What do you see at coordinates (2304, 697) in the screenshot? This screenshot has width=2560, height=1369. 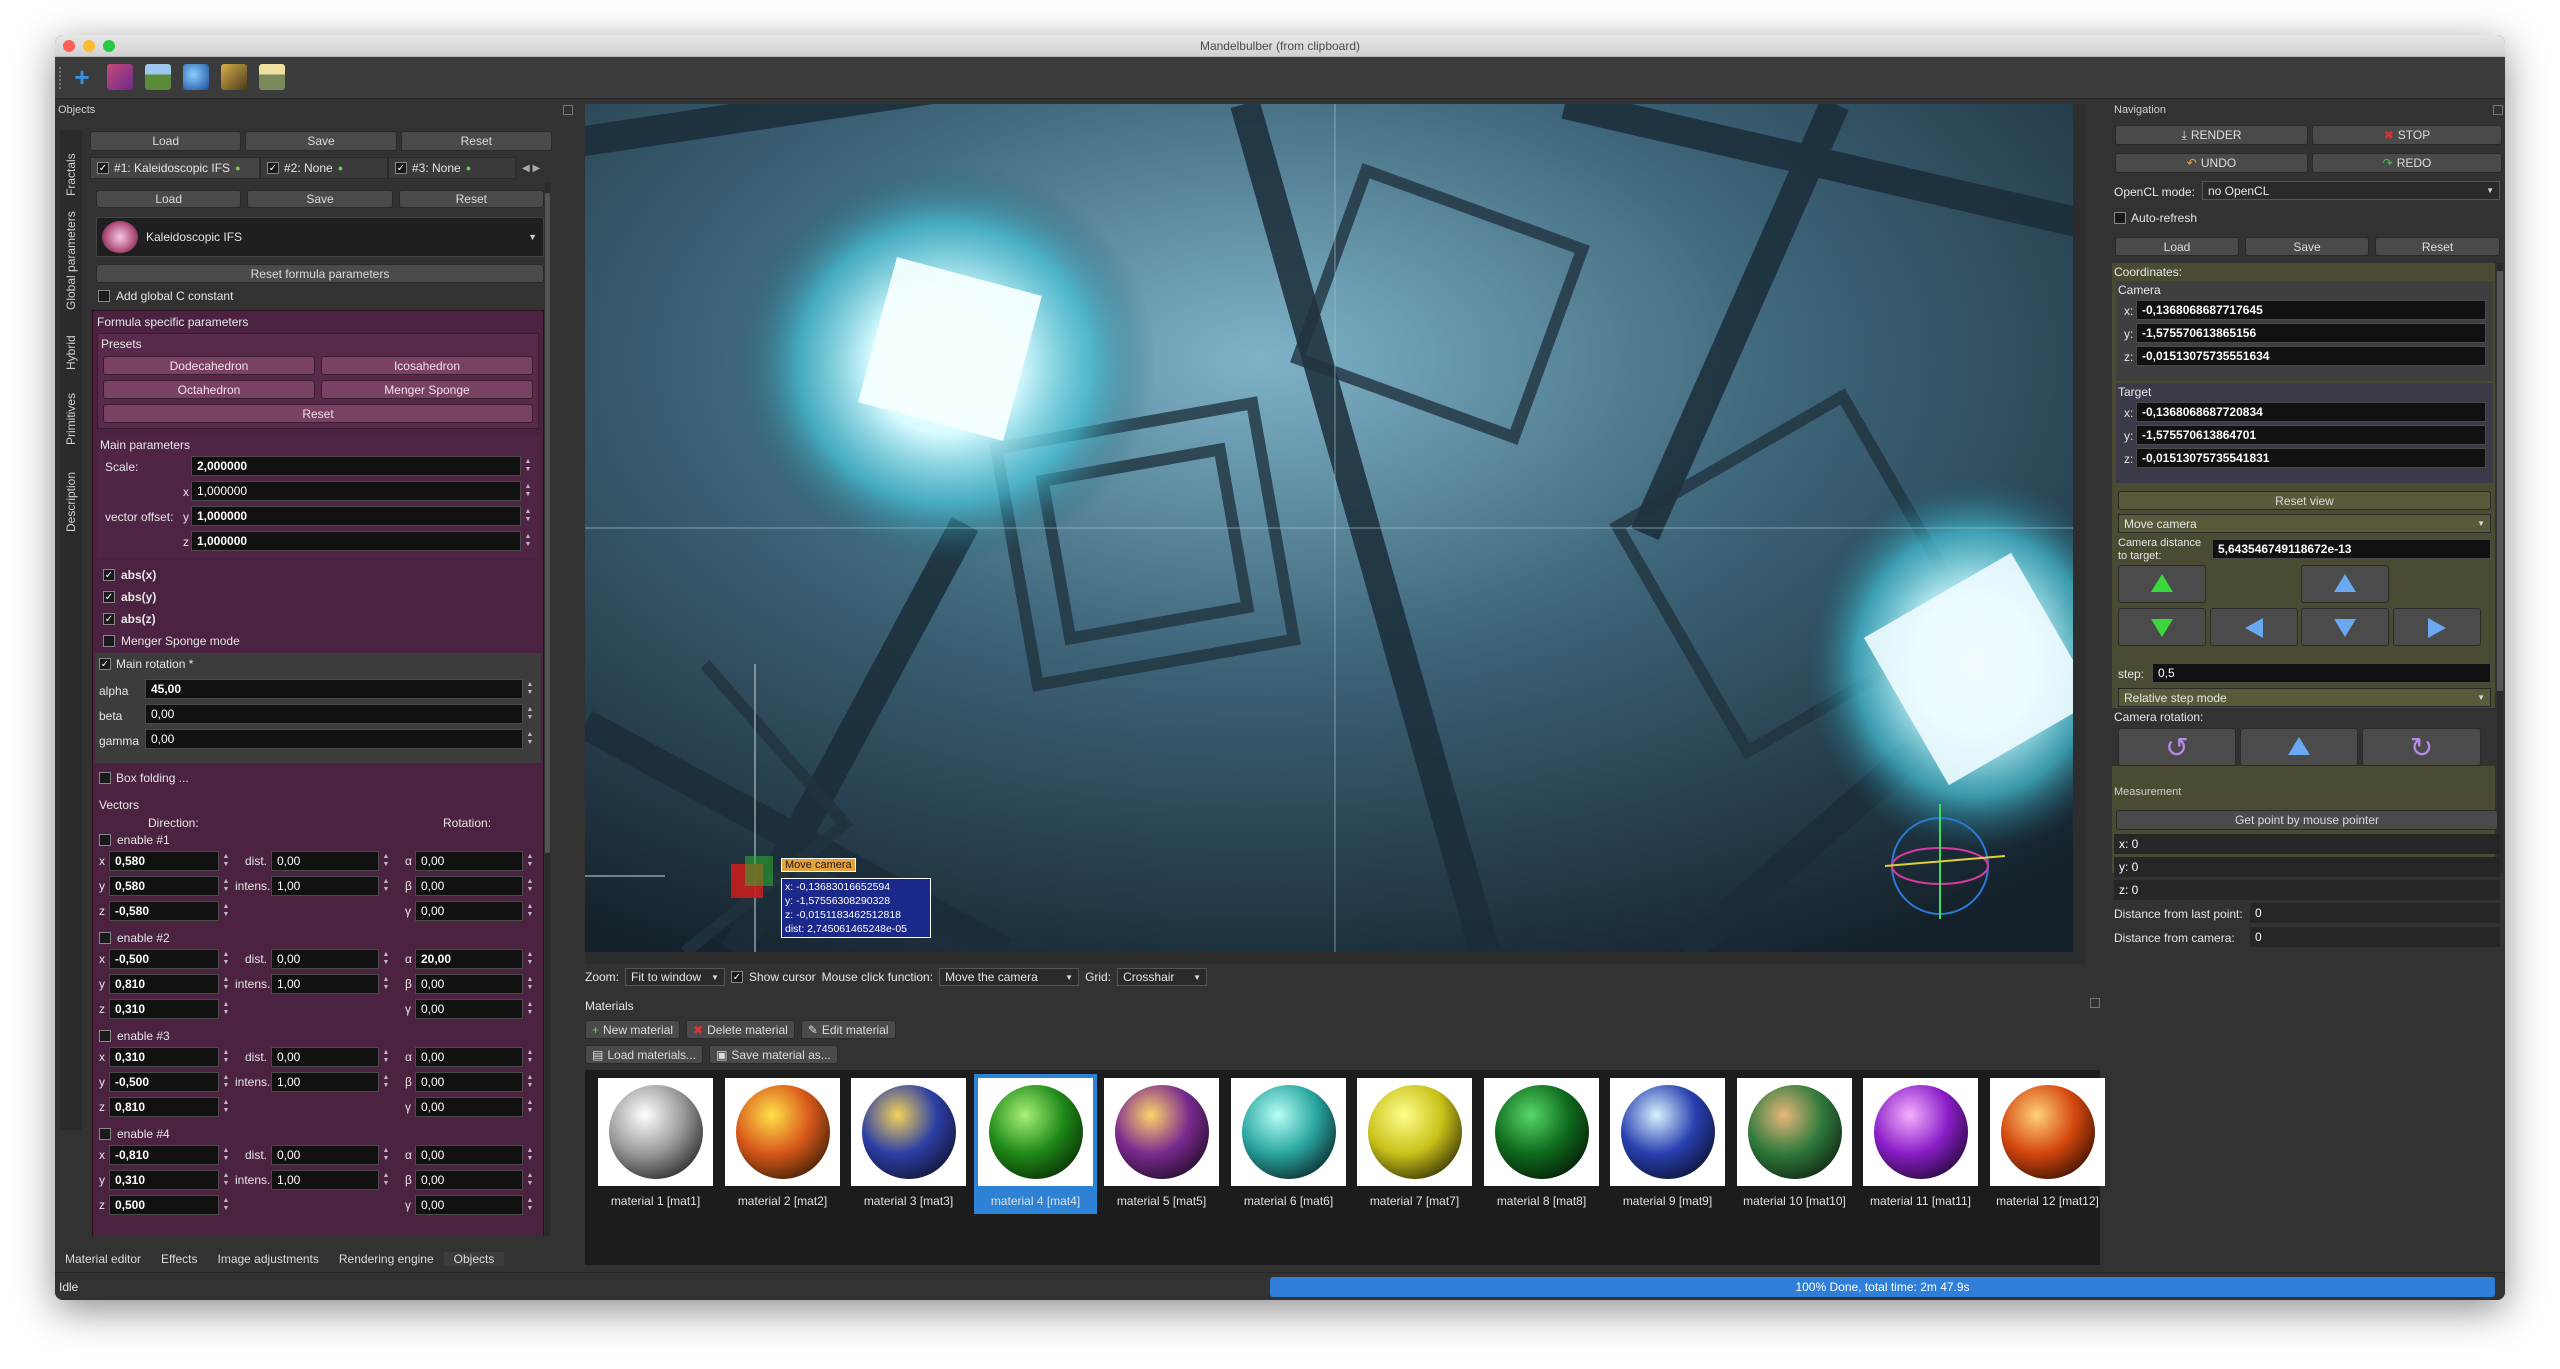 I see `step-mode-select: Relative step mode ▼` at bounding box center [2304, 697].